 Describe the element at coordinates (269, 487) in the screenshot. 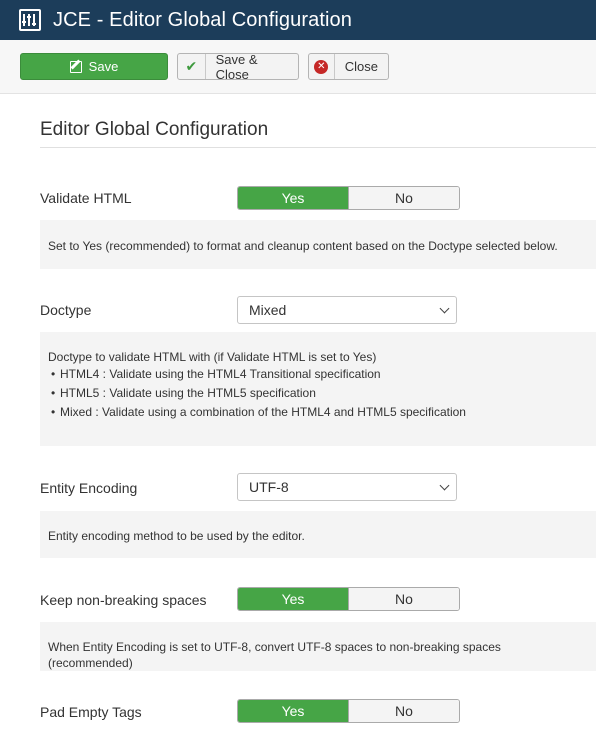

I see `entity-encoding-selected-value: UTF-8` at that location.